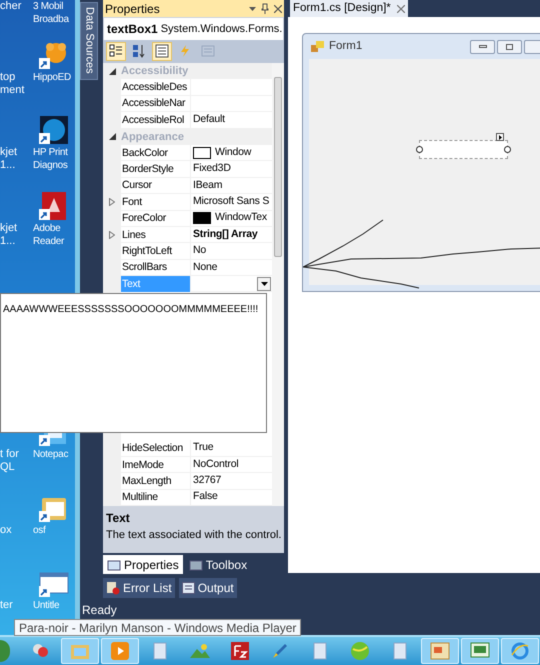 This screenshot has width=540, height=665. What do you see at coordinates (218, 564) in the screenshot?
I see `panel-tab: Toolbox` at bounding box center [218, 564].